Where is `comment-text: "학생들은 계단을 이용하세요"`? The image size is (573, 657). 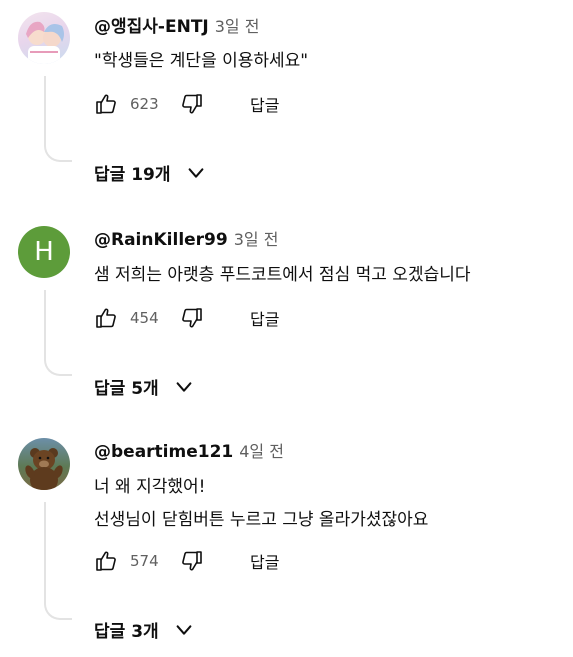
comment-text: "학생들은 계단을 이용하세요" is located at coordinates (201, 61).